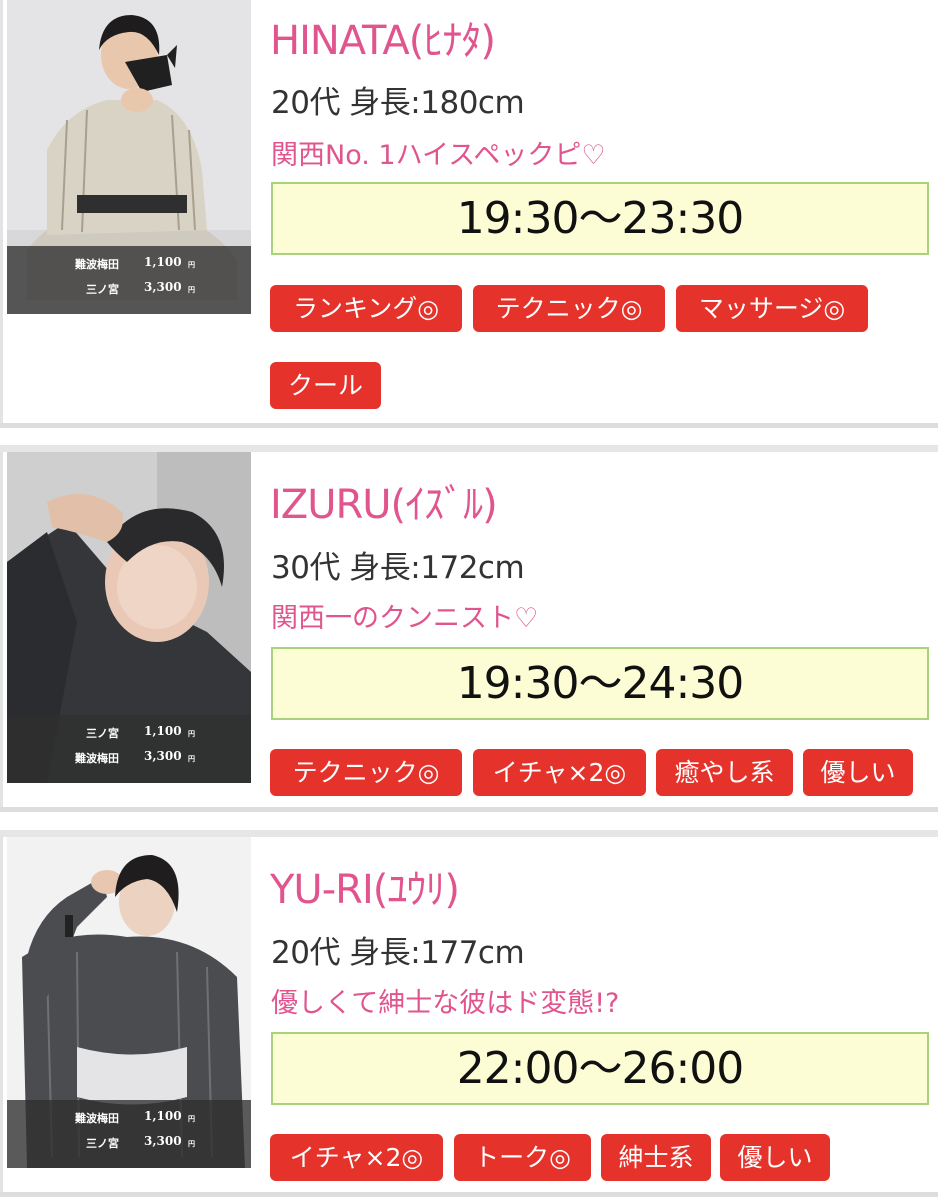 The image size is (938, 1200). I want to click on tag-badge: クール, so click(325, 385).